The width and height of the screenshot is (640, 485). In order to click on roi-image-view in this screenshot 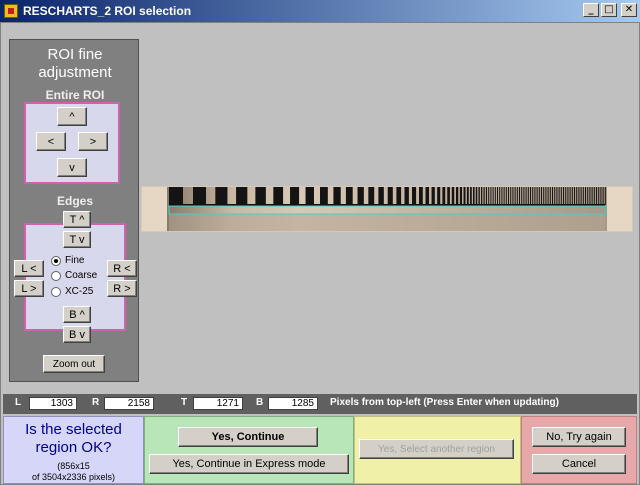, I will do `click(387, 209)`.